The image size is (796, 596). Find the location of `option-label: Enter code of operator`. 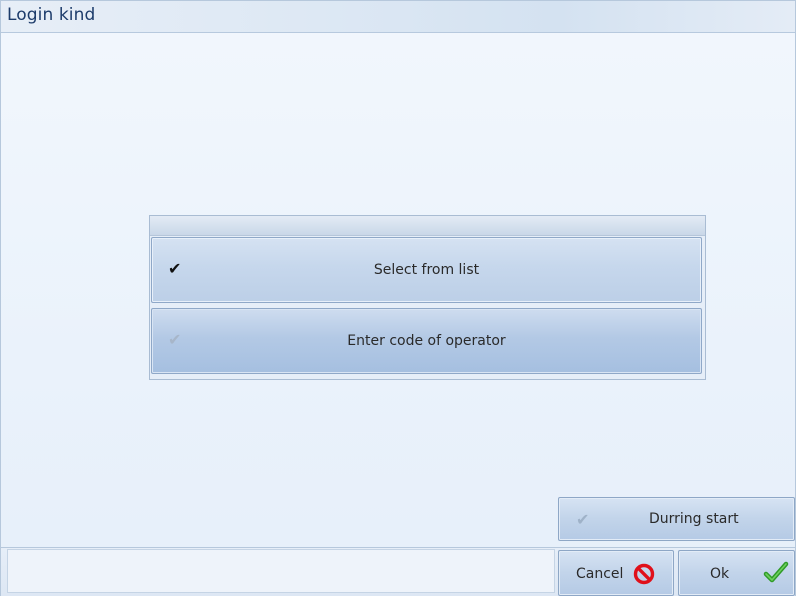

option-label: Enter code of operator is located at coordinates (426, 341).